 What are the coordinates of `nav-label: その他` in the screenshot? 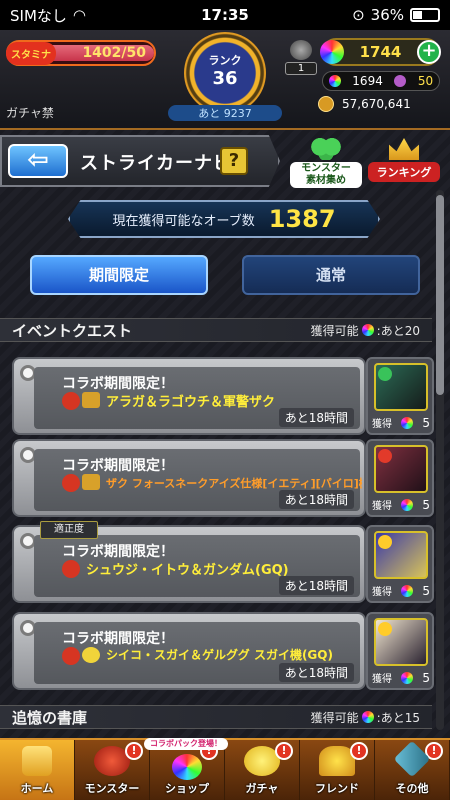 It's located at (412, 788).